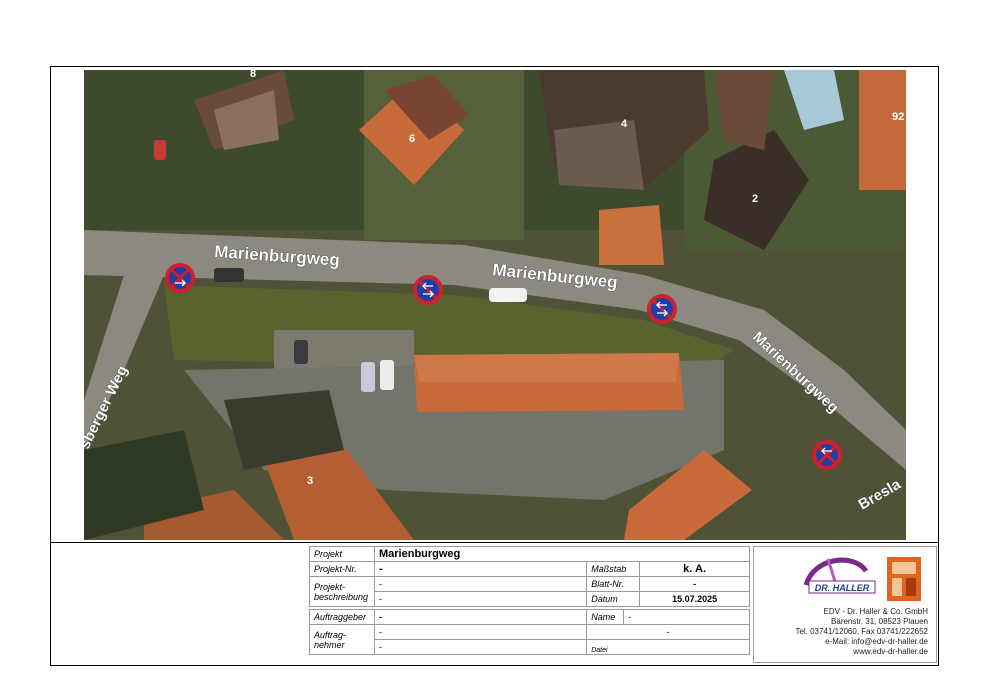  Describe the element at coordinates (879, 621) in the screenshot. I see `company-street: Bärenstr. 31, 08523 Plauen` at that location.